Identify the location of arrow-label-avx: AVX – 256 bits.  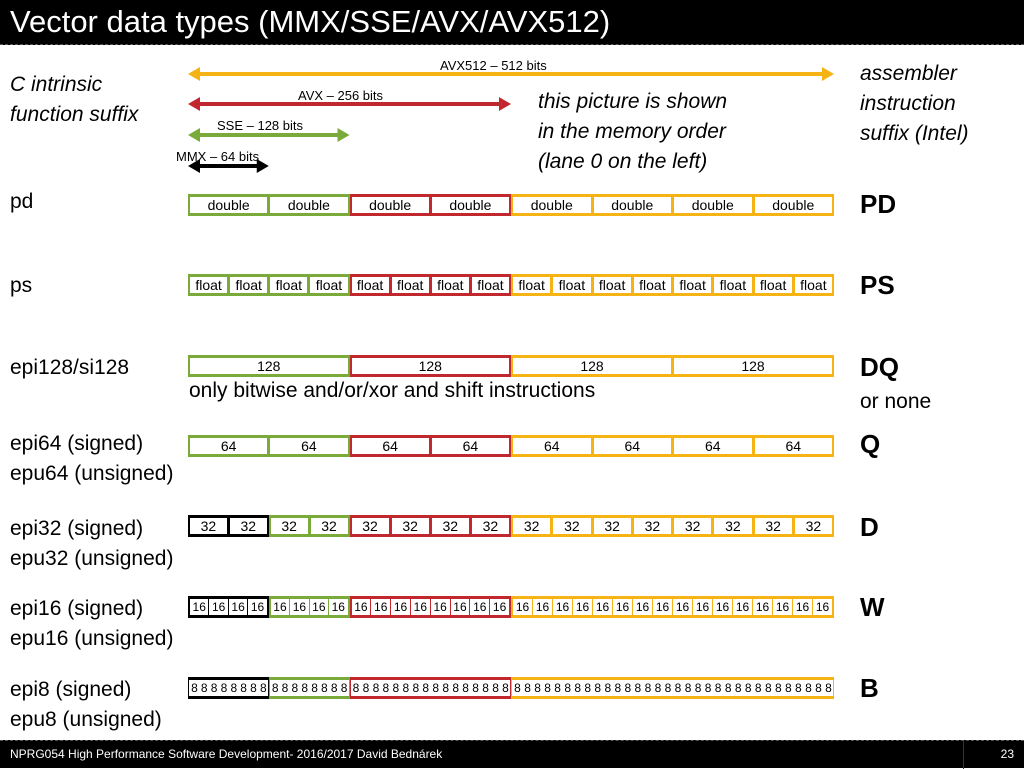
(341, 95).